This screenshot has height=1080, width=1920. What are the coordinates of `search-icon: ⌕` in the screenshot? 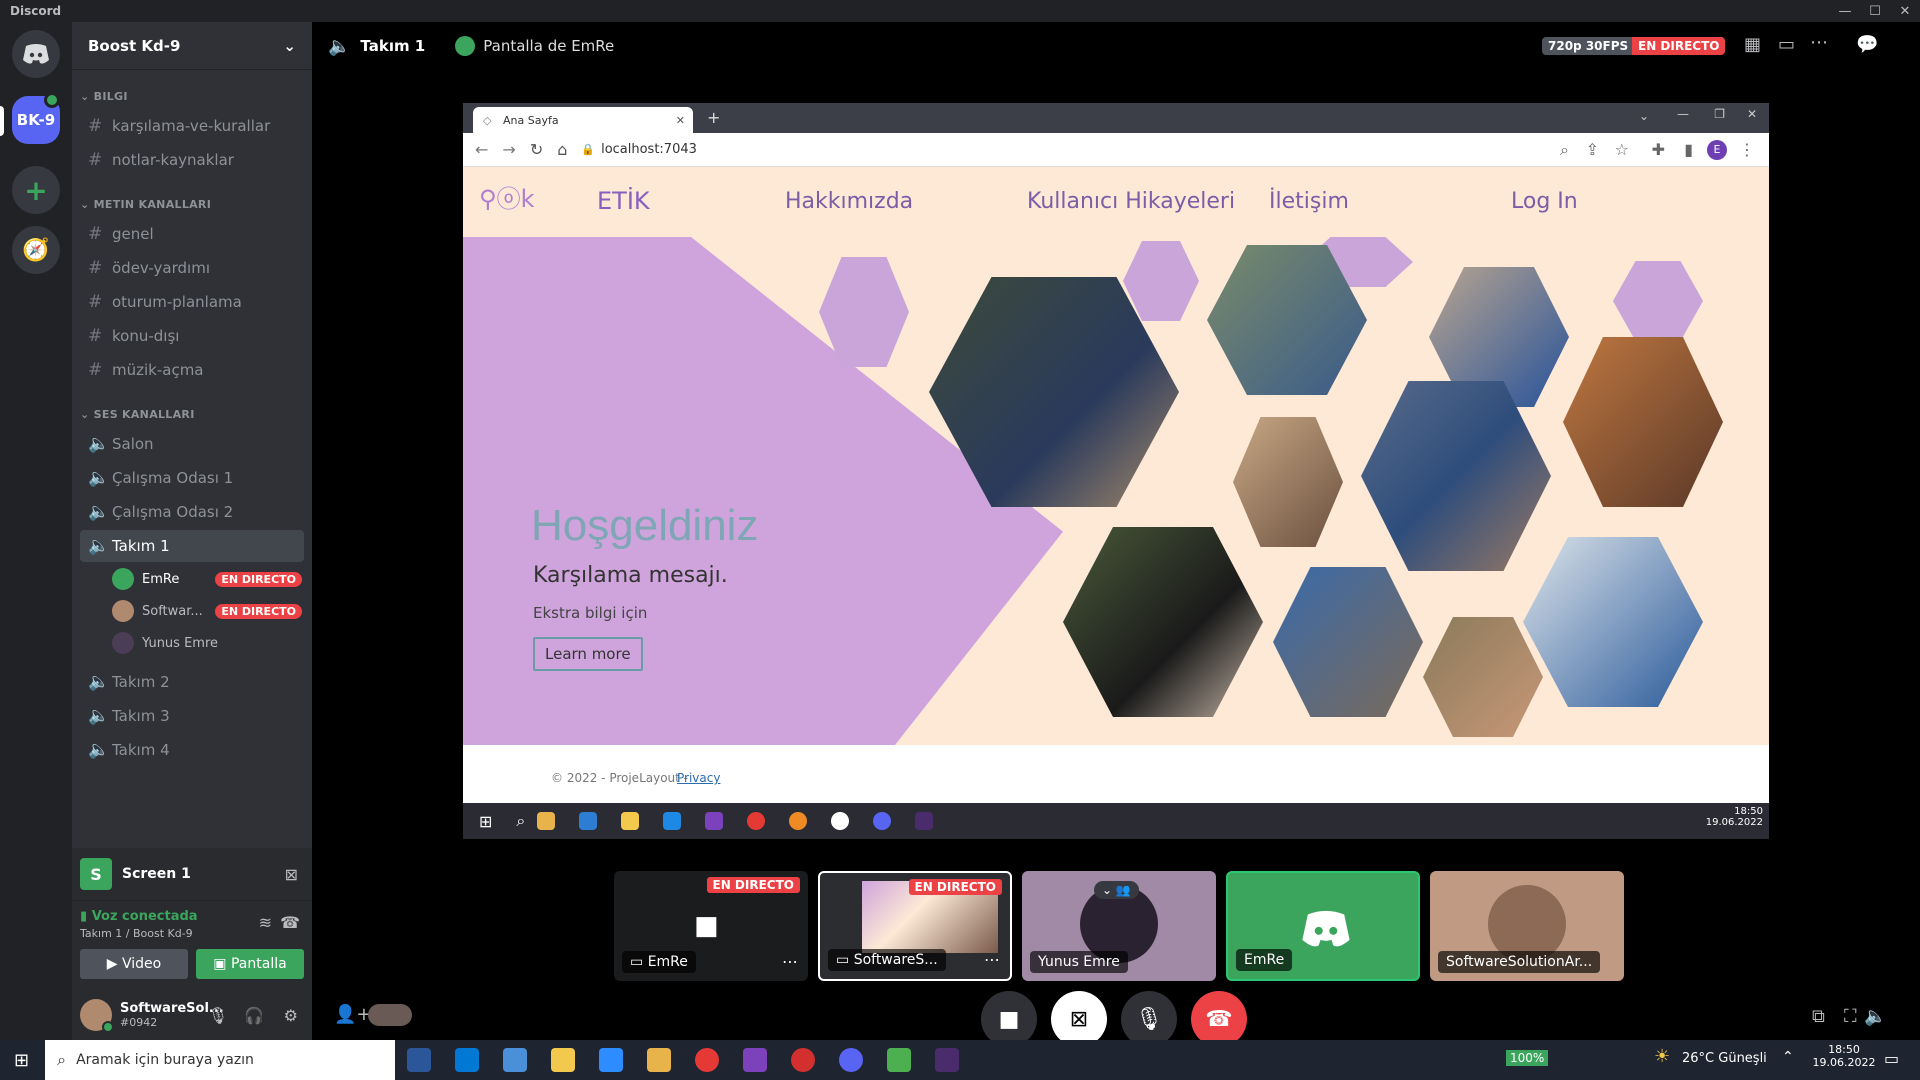 It's located at (520, 821).